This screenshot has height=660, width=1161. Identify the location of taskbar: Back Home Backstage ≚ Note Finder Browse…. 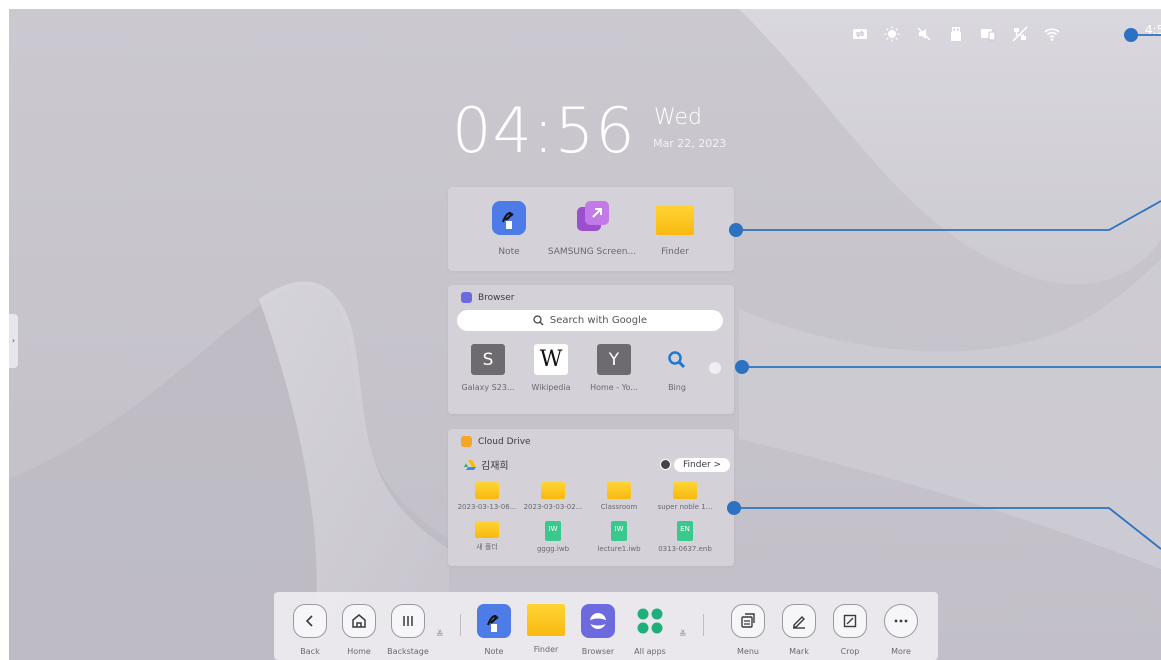
(606, 626).